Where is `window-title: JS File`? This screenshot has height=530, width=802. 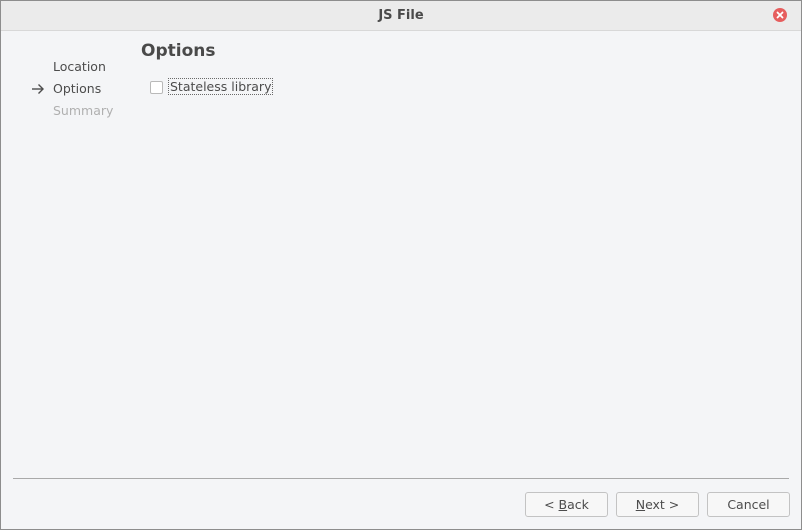
window-title: JS File is located at coordinates (401, 15).